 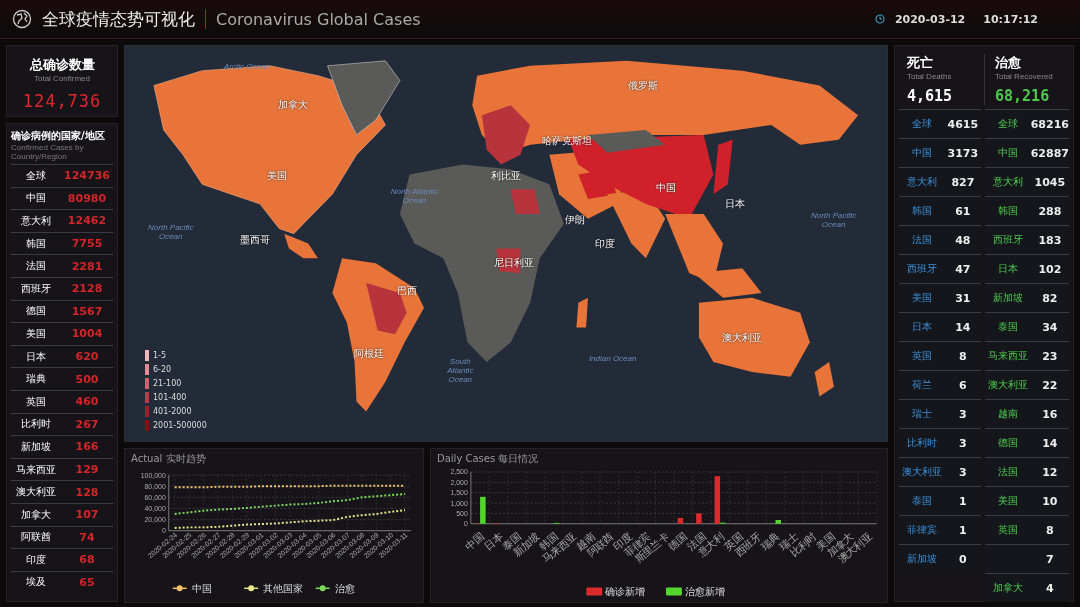 I want to click on country-name: 阿联酋, so click(x=36, y=537).